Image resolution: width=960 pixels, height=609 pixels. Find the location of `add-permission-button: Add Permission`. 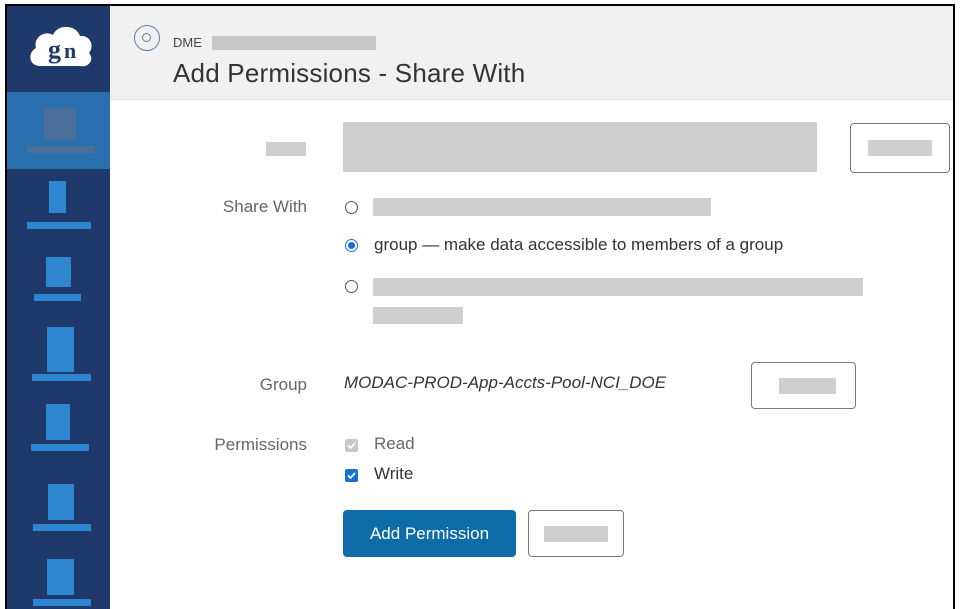

add-permission-button: Add Permission is located at coordinates (429, 533).